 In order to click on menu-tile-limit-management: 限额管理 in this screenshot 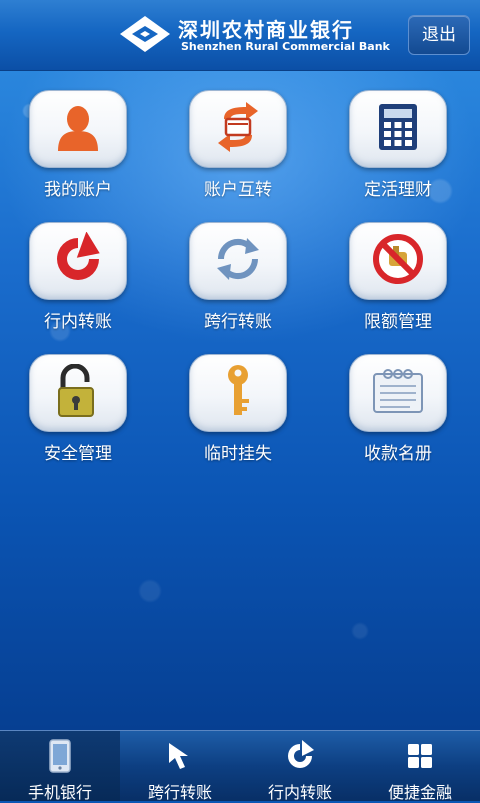, I will do `click(398, 277)`.